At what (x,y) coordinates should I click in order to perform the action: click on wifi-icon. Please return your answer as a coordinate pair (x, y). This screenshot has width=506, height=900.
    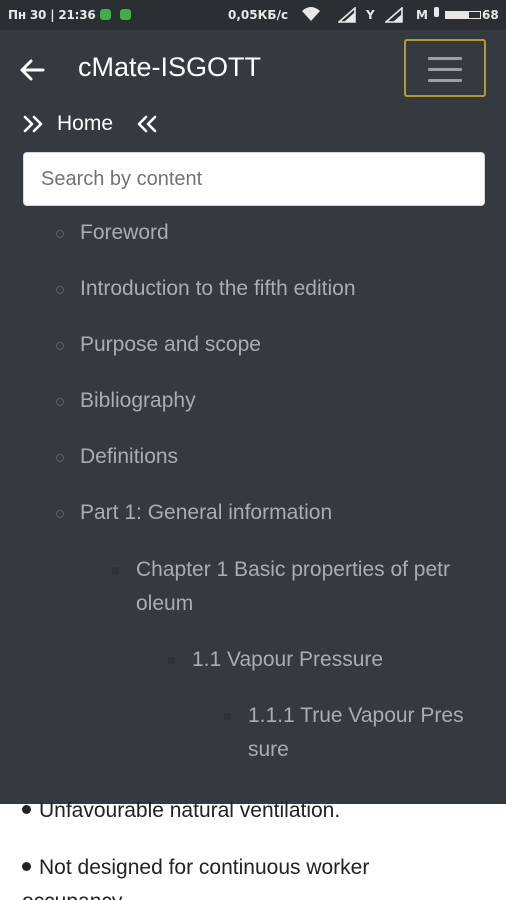
    Looking at the image, I should click on (311, 14).